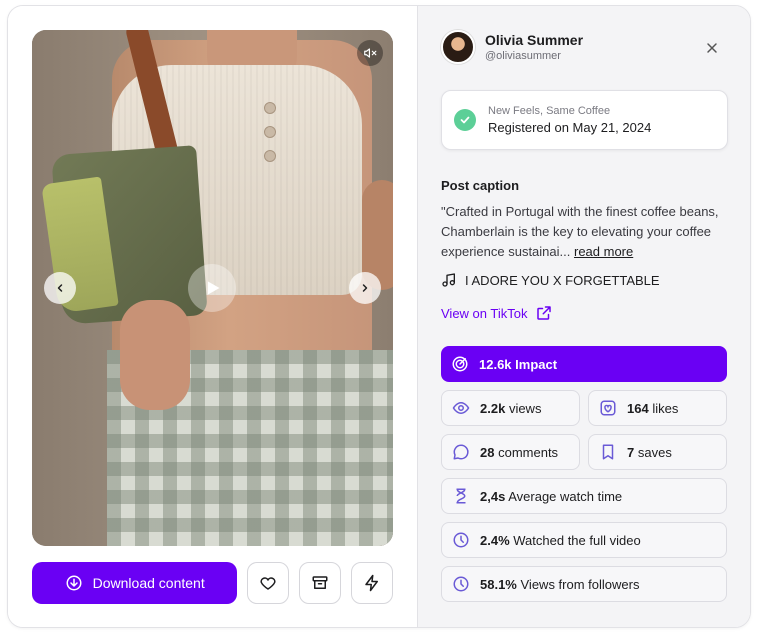  What do you see at coordinates (657, 408) in the screenshot?
I see `stat-likes: 164 likes` at bounding box center [657, 408].